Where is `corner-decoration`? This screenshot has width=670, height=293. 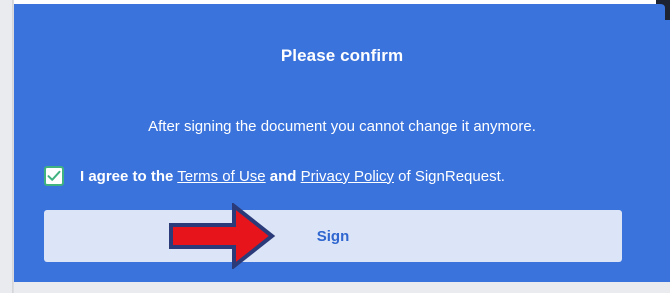 corner-decoration is located at coordinates (663, 10).